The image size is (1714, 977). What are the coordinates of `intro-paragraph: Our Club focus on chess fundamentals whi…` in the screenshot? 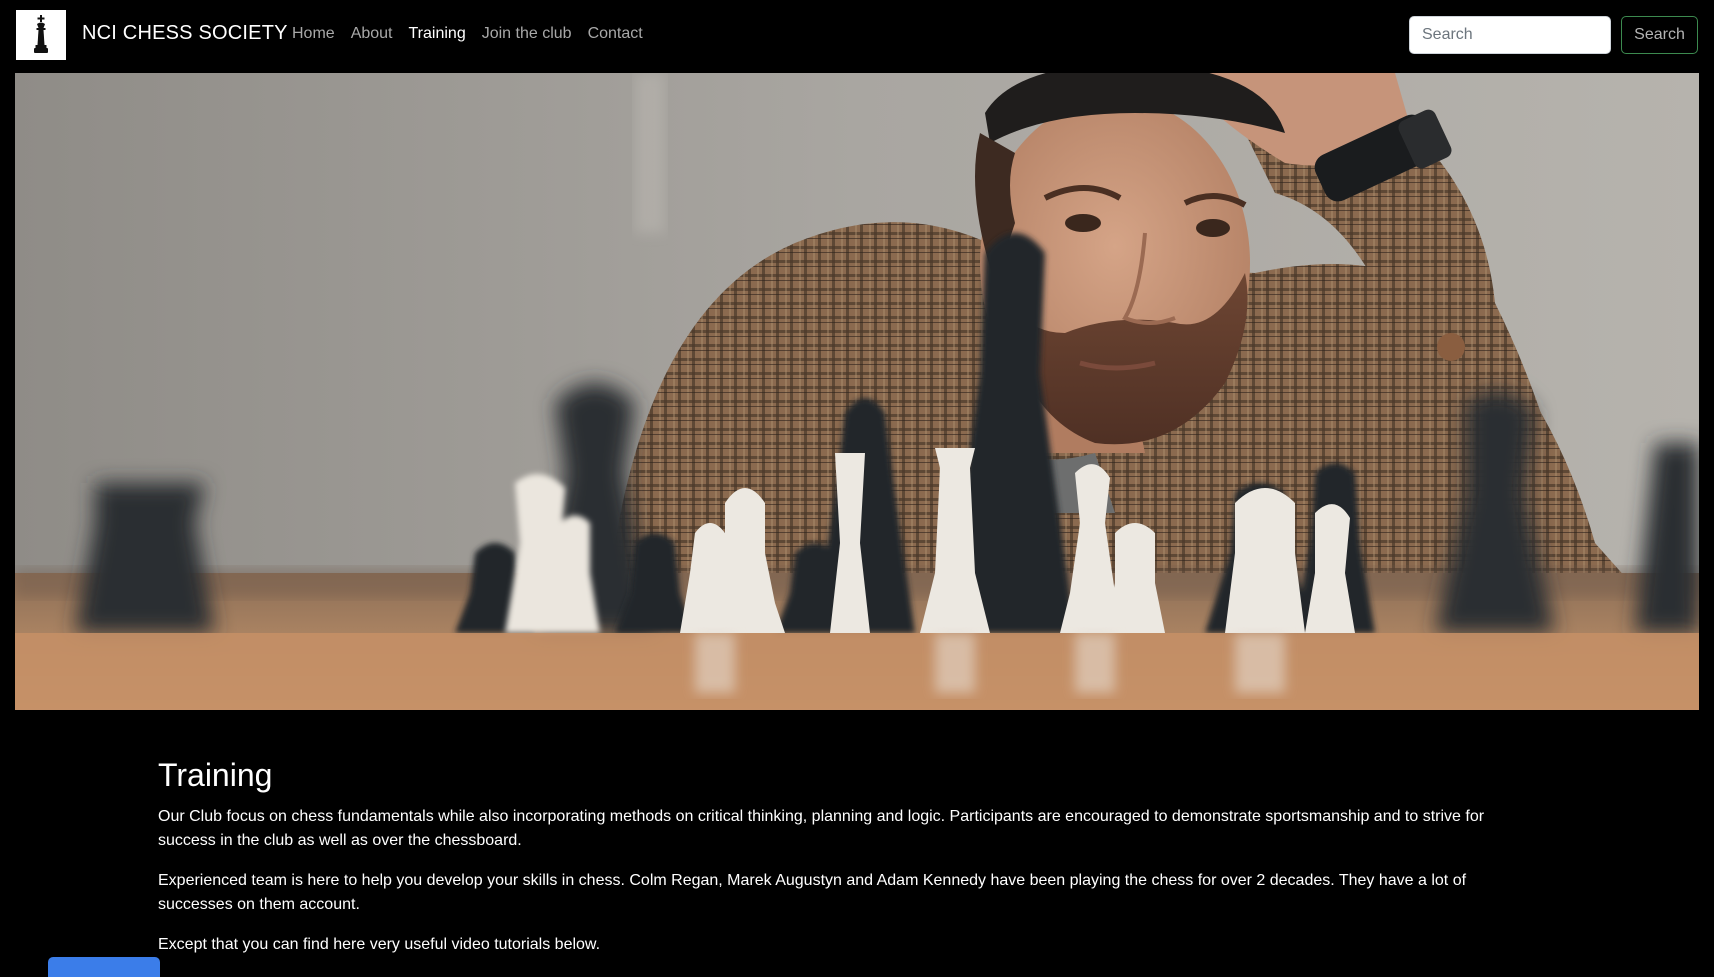 It's located at (821, 829).